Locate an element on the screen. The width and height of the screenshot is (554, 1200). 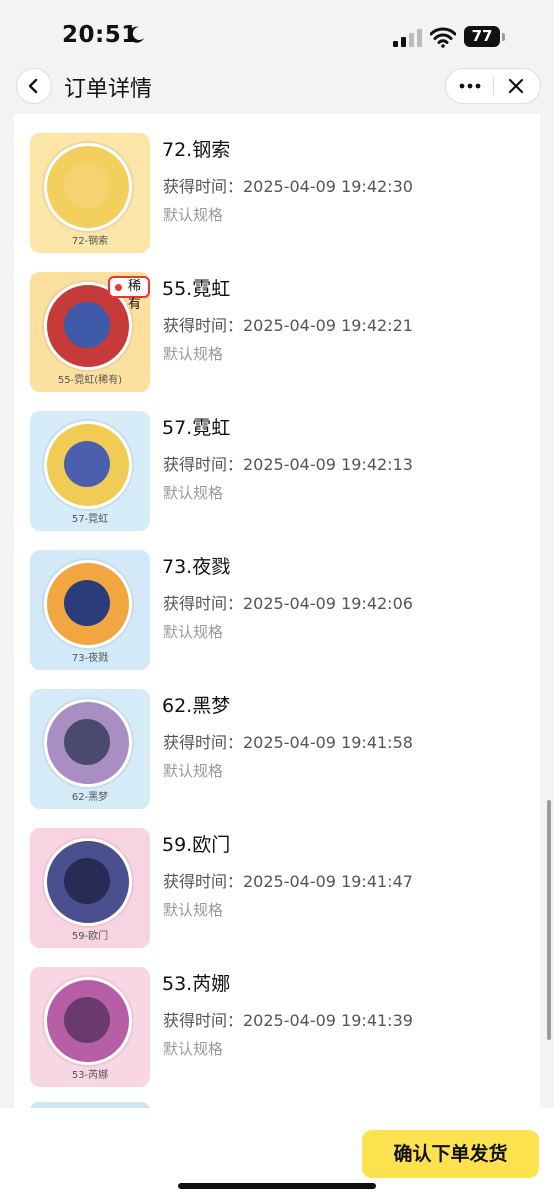
badge-thumbnail: 53-芮娜 is located at coordinates (90, 1027).